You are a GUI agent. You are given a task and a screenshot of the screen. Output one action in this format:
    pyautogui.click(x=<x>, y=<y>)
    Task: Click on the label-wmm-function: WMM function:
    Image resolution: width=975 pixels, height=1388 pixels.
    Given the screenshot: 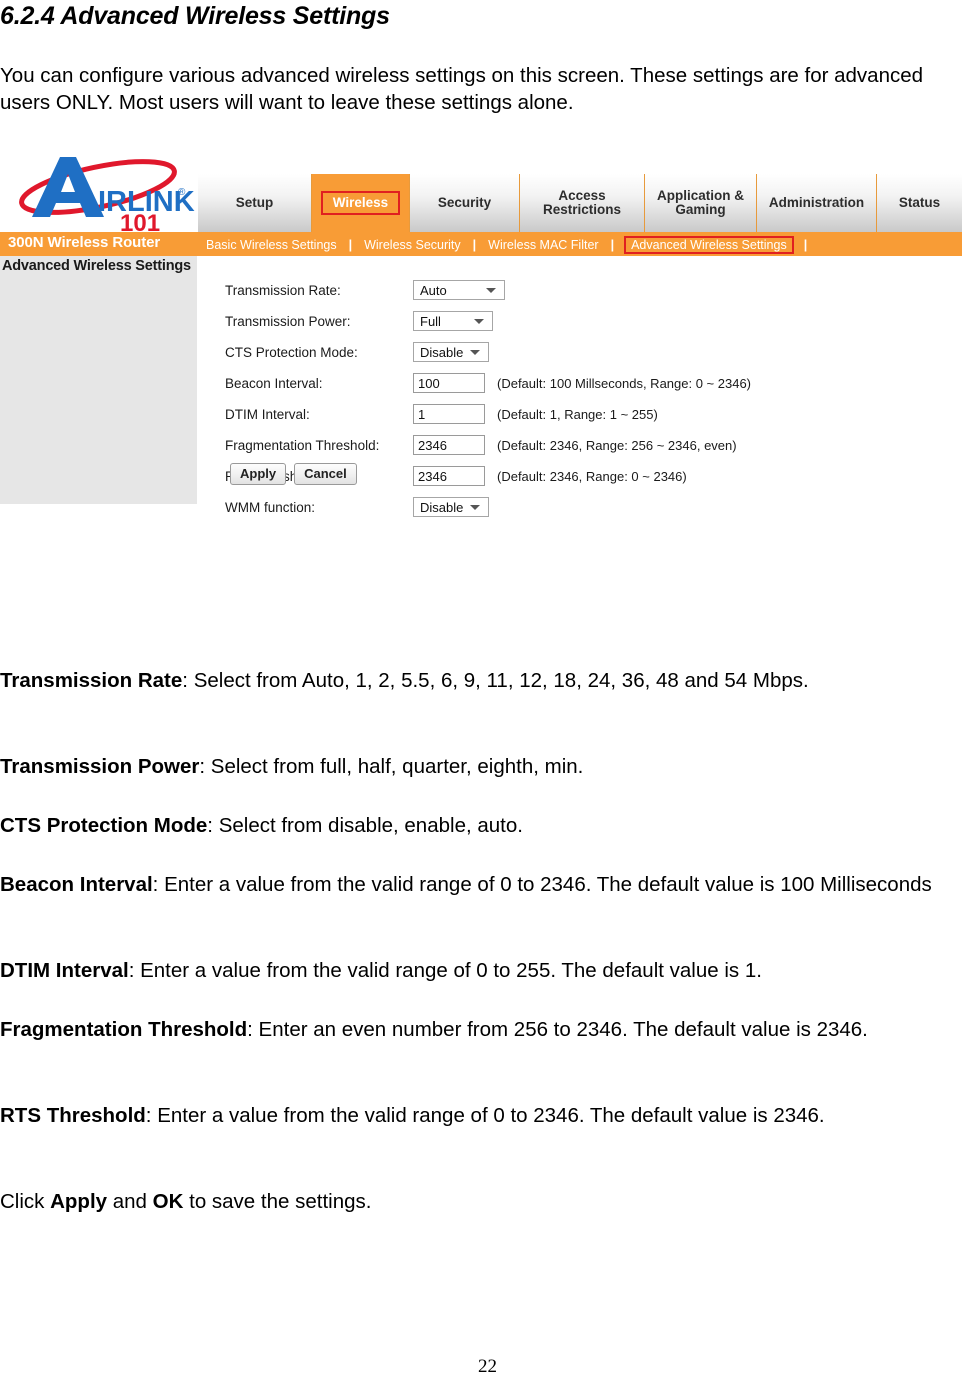 What is the action you would take?
    pyautogui.click(x=270, y=507)
    